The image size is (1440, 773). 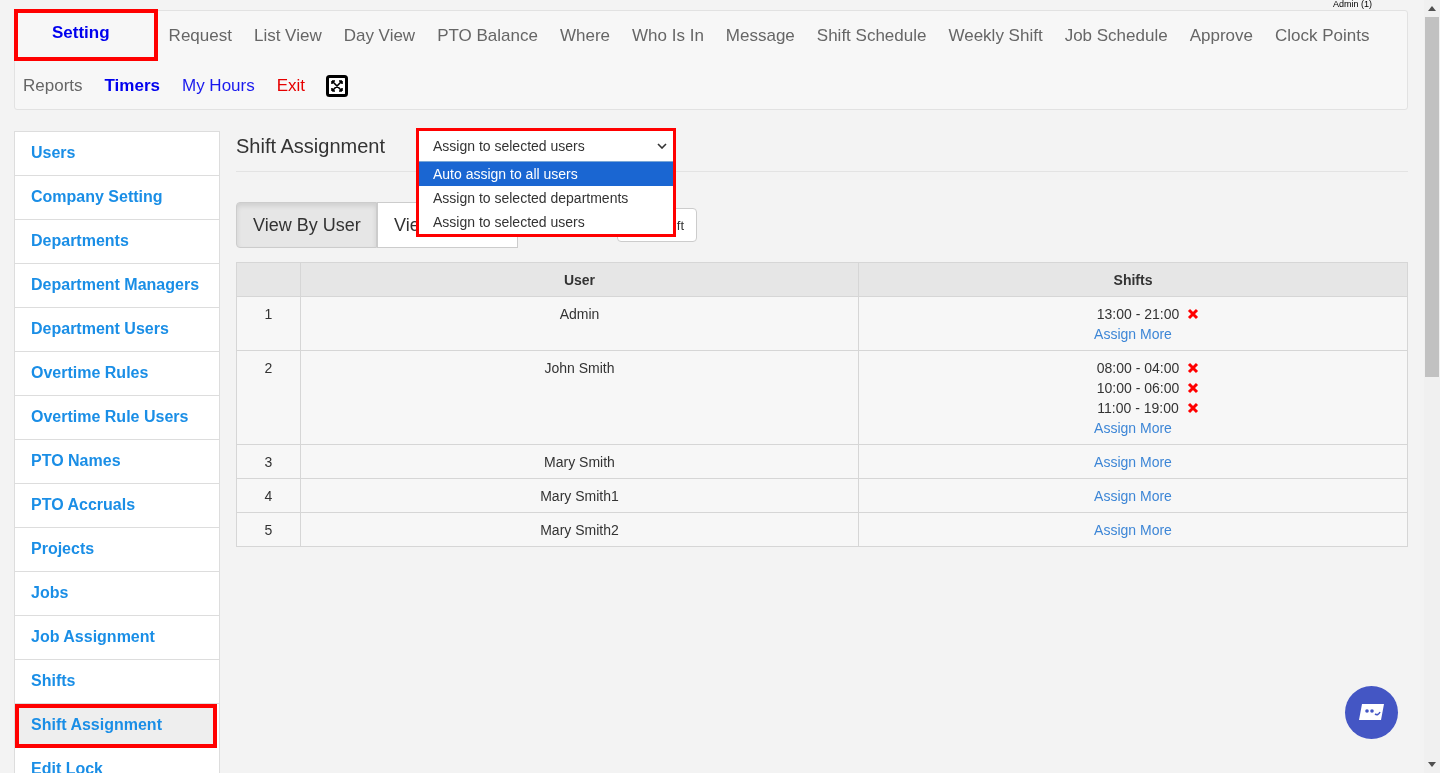 I want to click on nav-link: Shift Schedule, so click(x=871, y=36).